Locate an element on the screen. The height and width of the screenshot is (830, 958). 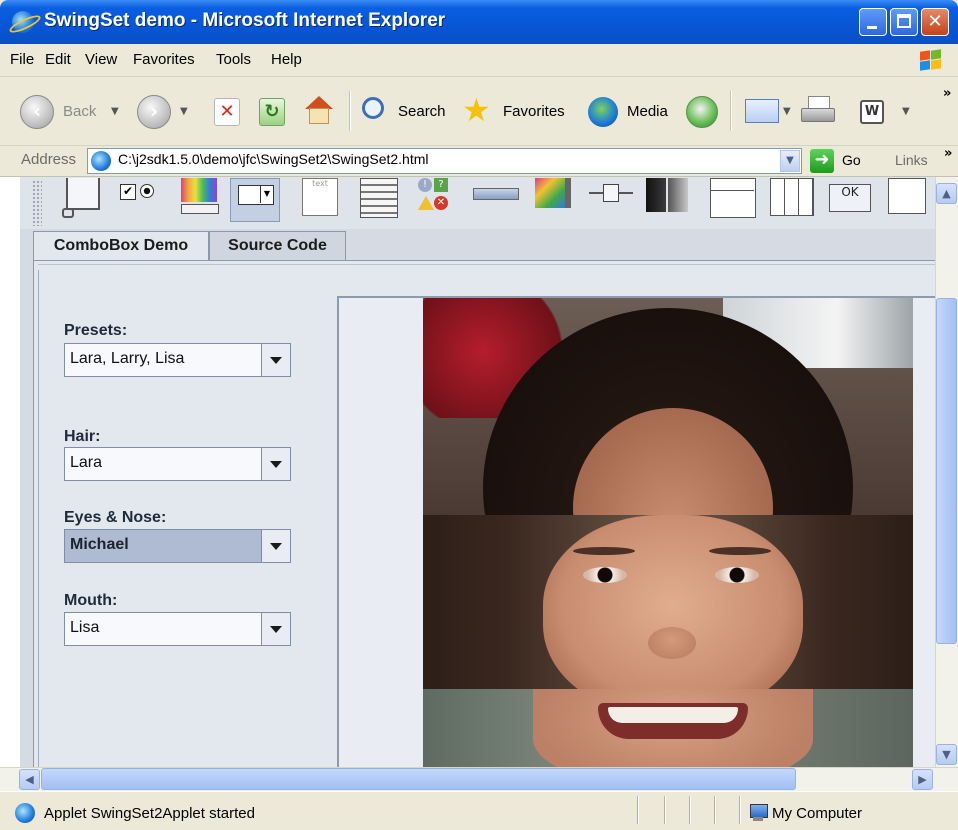
eyes-nose-value: Michael is located at coordinates (99, 544).